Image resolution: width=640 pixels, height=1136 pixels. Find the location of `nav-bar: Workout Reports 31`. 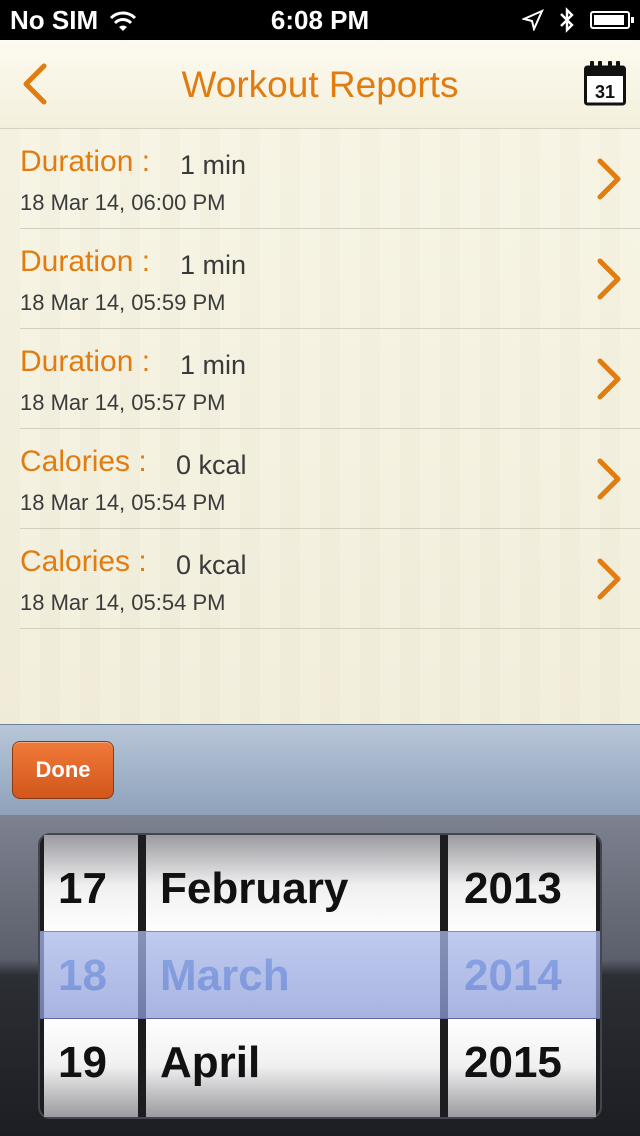

nav-bar: Workout Reports 31 is located at coordinates (320, 84).